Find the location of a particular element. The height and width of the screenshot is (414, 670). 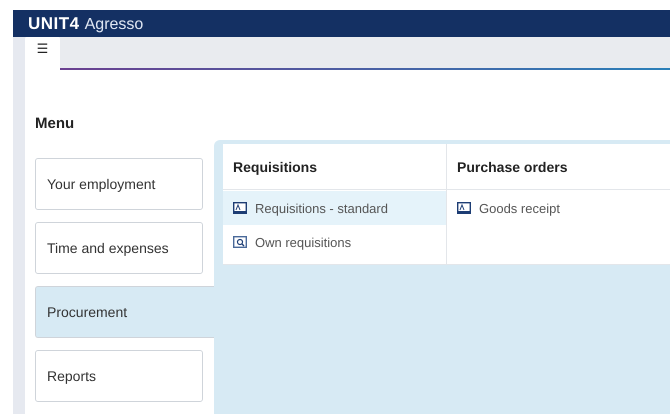

menu-item: Procurement is located at coordinates (124, 312).